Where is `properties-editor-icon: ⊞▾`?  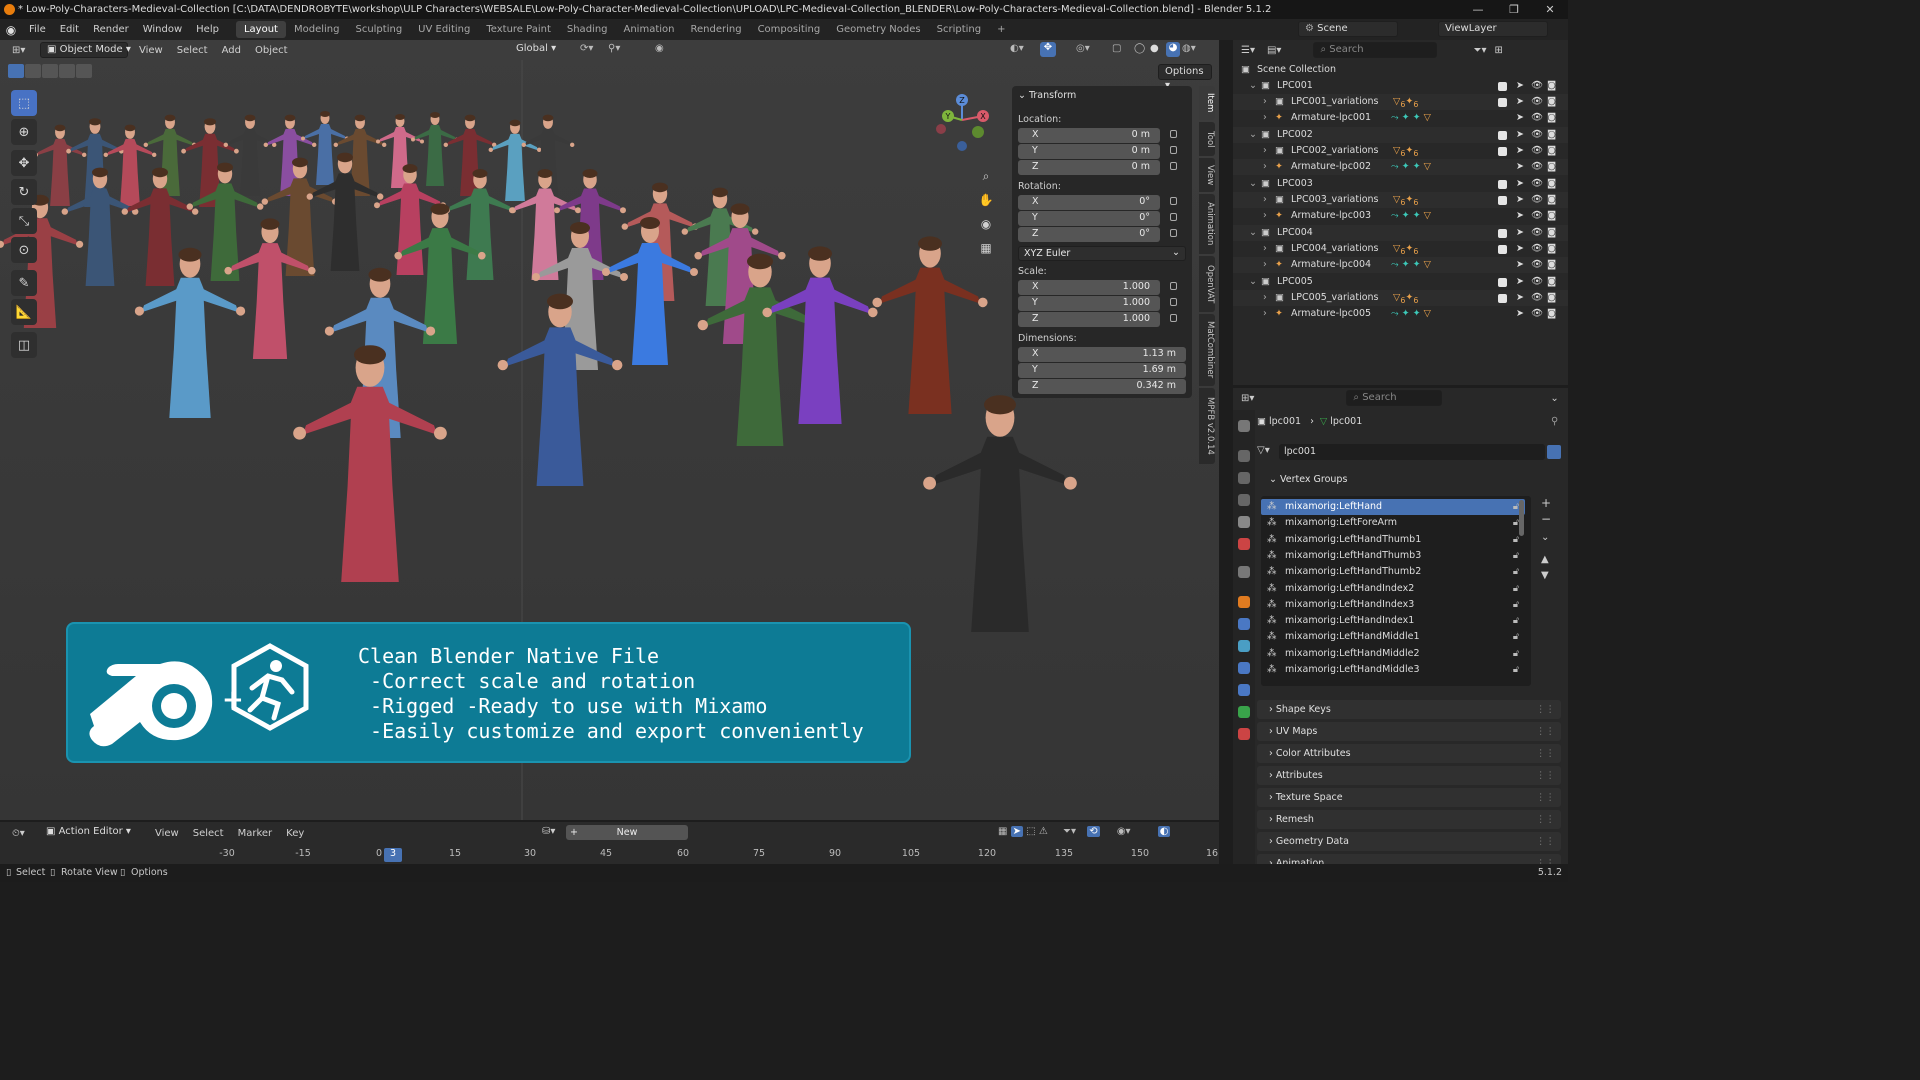 properties-editor-icon: ⊞▾ is located at coordinates (1247, 398).